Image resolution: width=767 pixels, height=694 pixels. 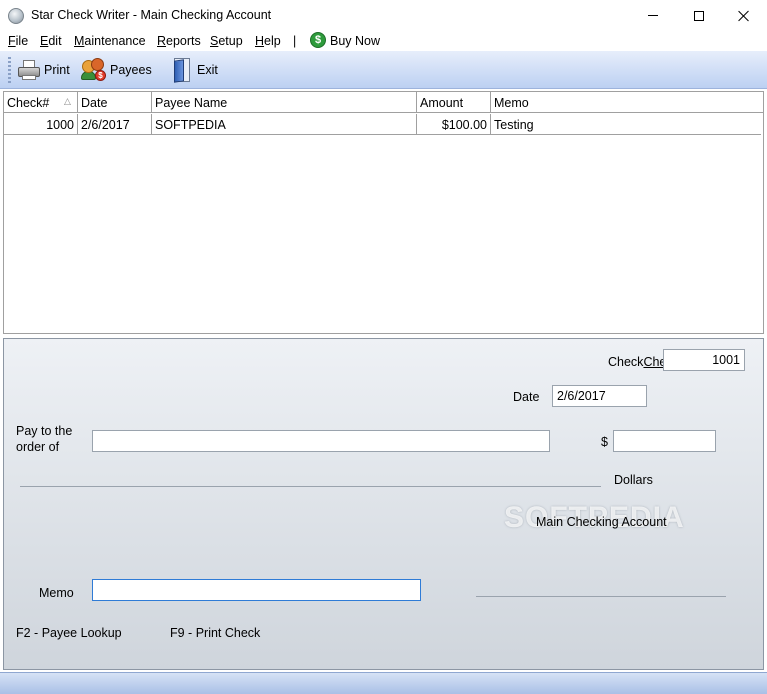 I want to click on minimize-icon, so click(x=653, y=15).